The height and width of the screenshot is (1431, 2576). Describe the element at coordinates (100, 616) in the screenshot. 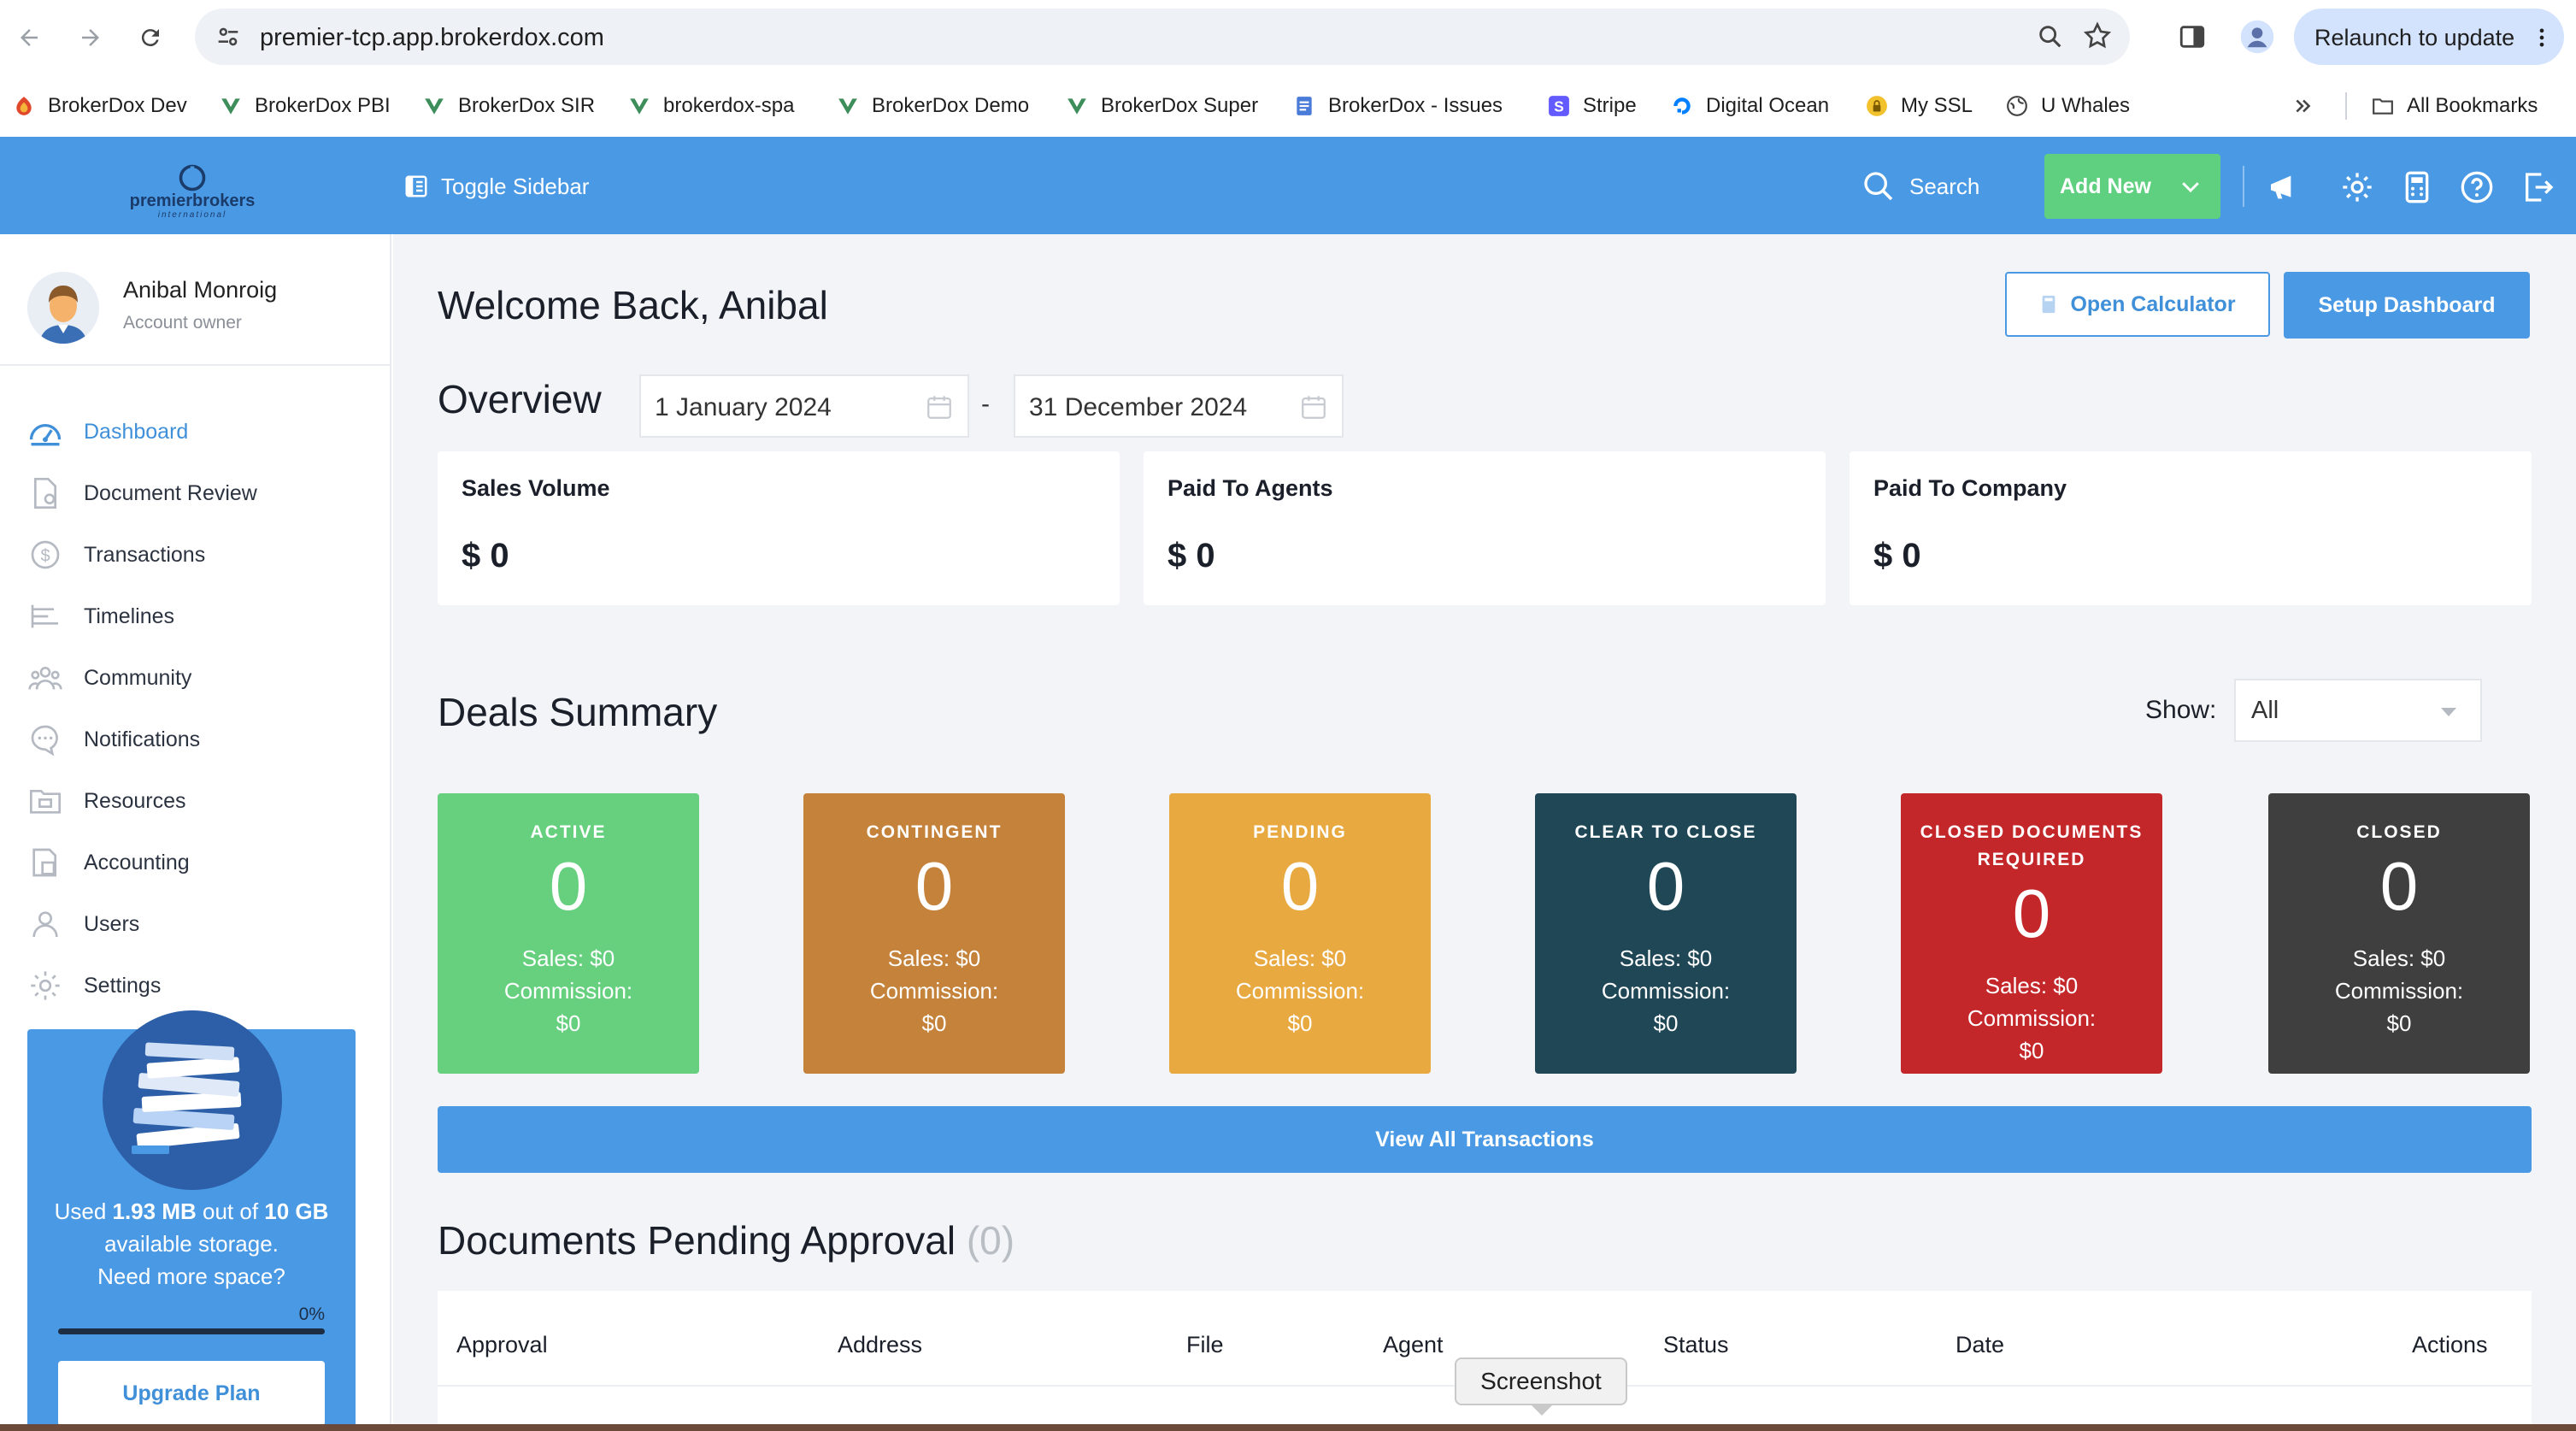

I see `sidebar-item-timelines: Timelines` at that location.